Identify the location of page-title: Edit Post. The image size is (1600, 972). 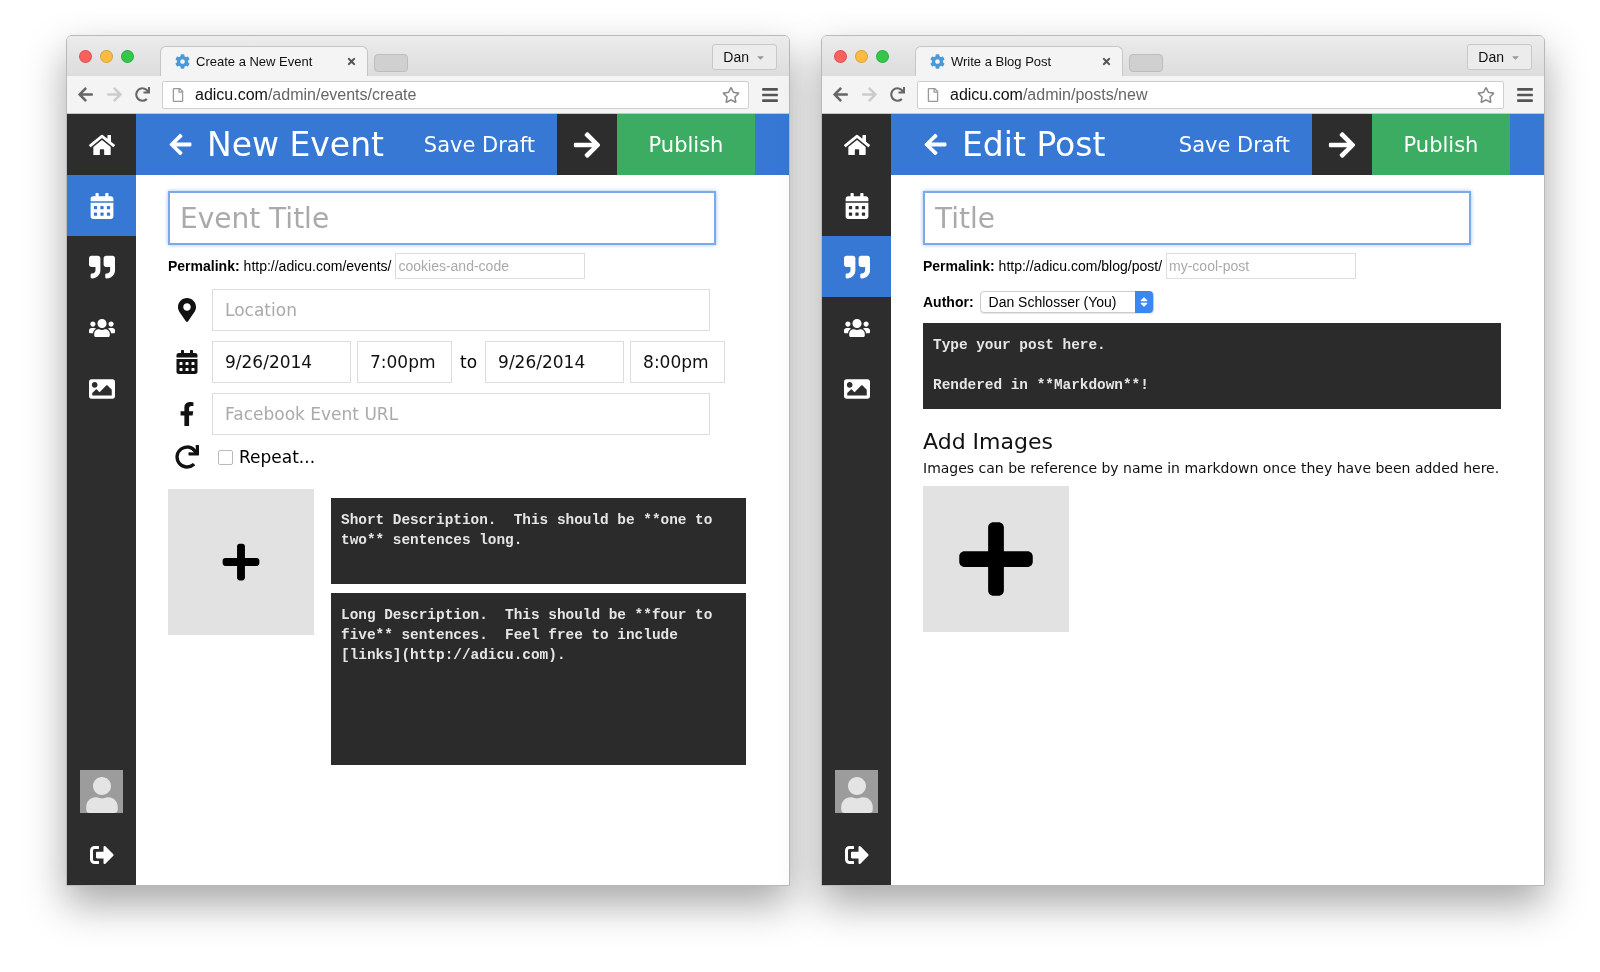
(1034, 144).